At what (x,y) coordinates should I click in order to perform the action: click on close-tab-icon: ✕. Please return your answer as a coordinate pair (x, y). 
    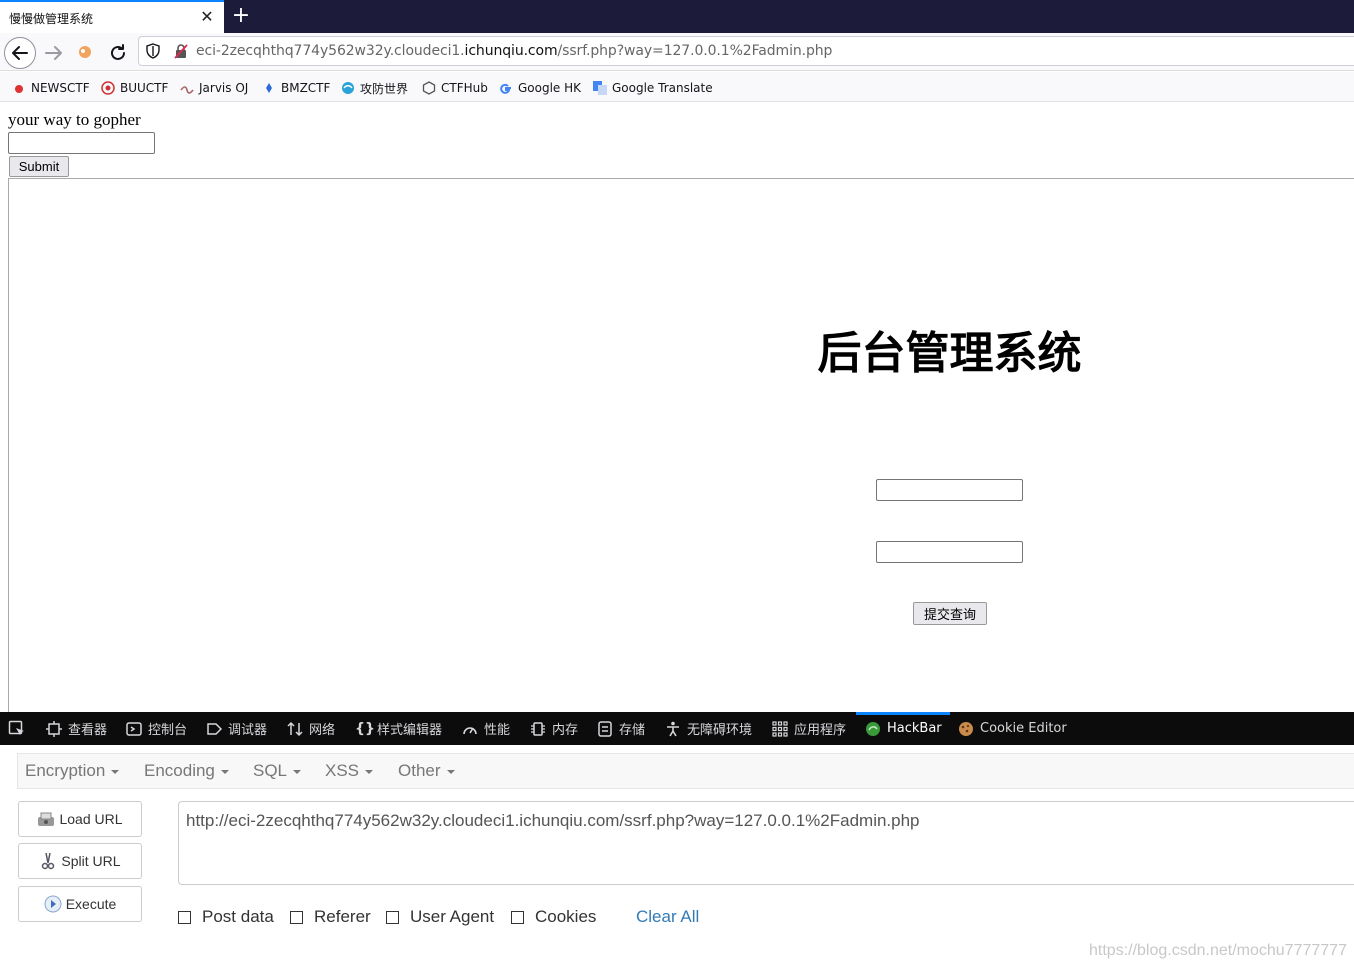
    Looking at the image, I should click on (207, 17).